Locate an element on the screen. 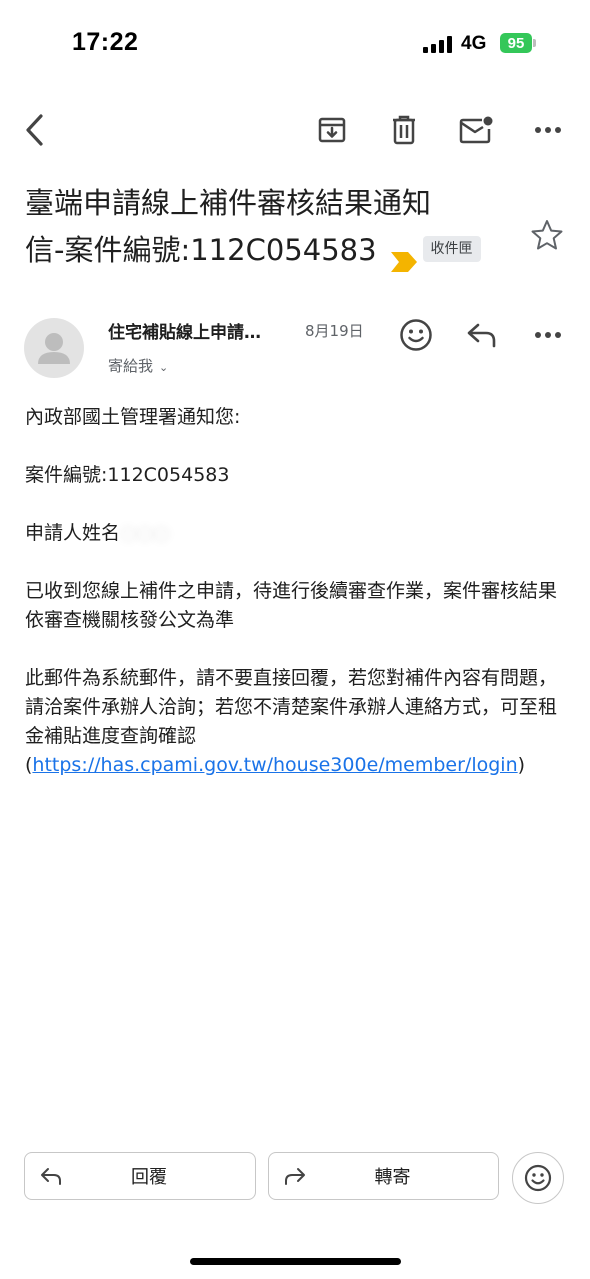 The width and height of the screenshot is (590, 1279). smiley-icon is located at coordinates (538, 1178).